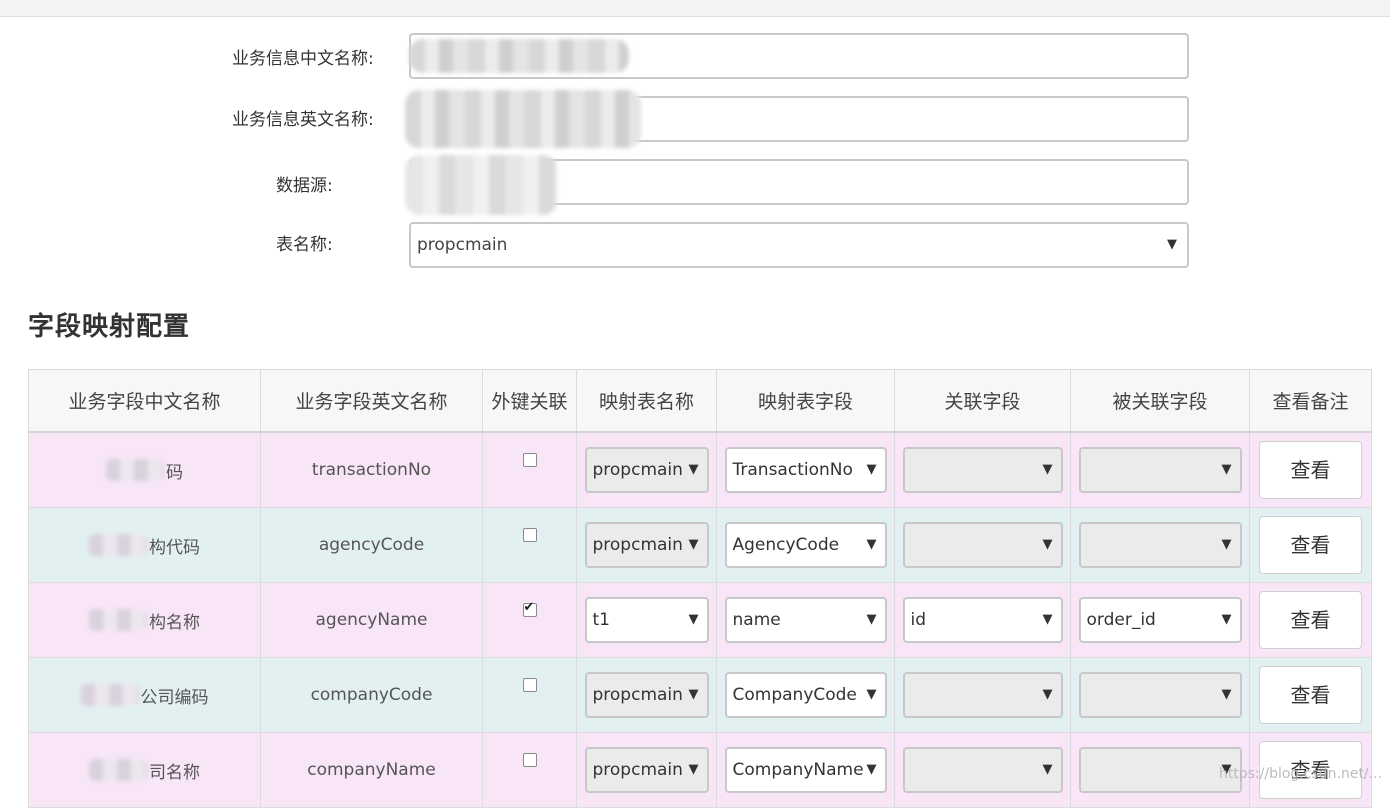 The height and width of the screenshot is (808, 1390). I want to click on map-field-select: AgencyCode ▼, so click(805, 545).